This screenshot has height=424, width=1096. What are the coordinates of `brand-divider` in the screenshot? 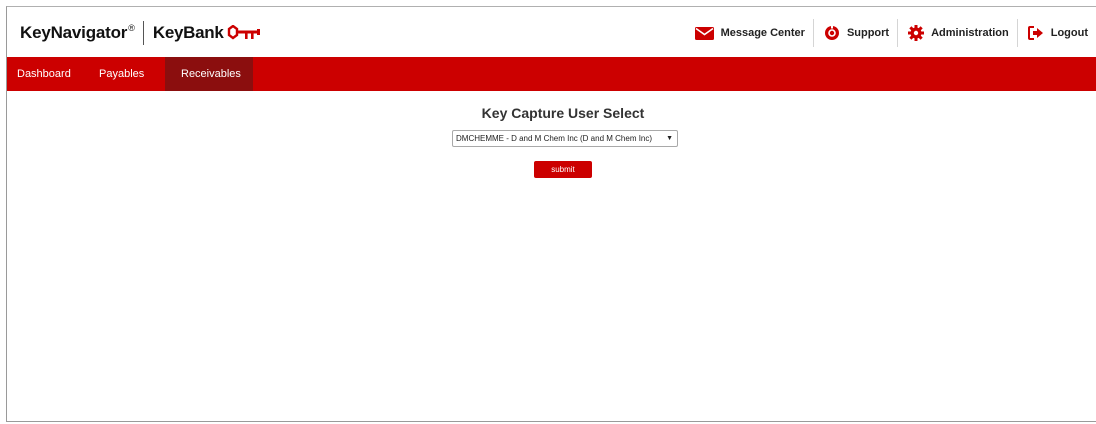 It's located at (143, 33).